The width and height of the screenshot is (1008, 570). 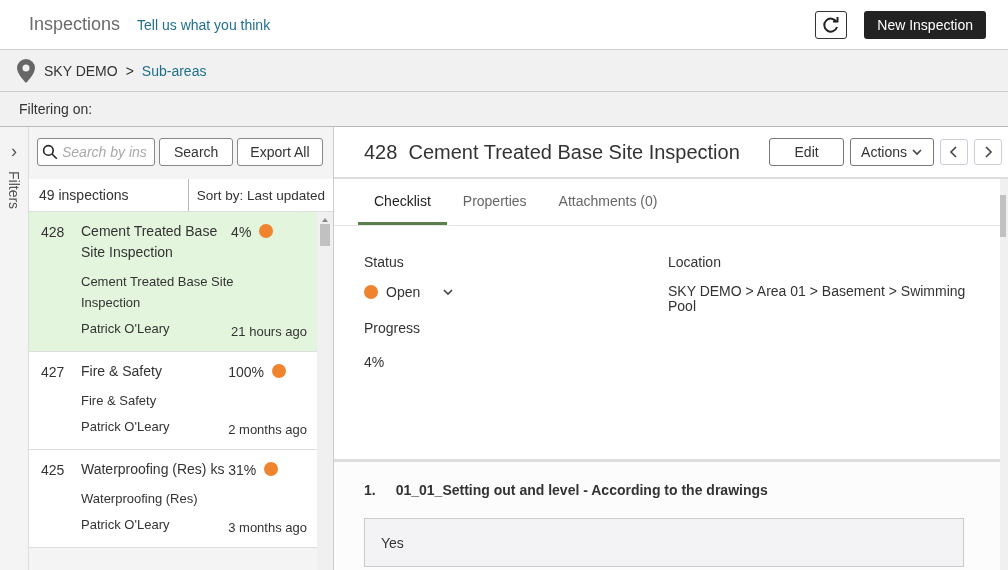 I want to click on inspection-count: 49 inspections, so click(x=109, y=195).